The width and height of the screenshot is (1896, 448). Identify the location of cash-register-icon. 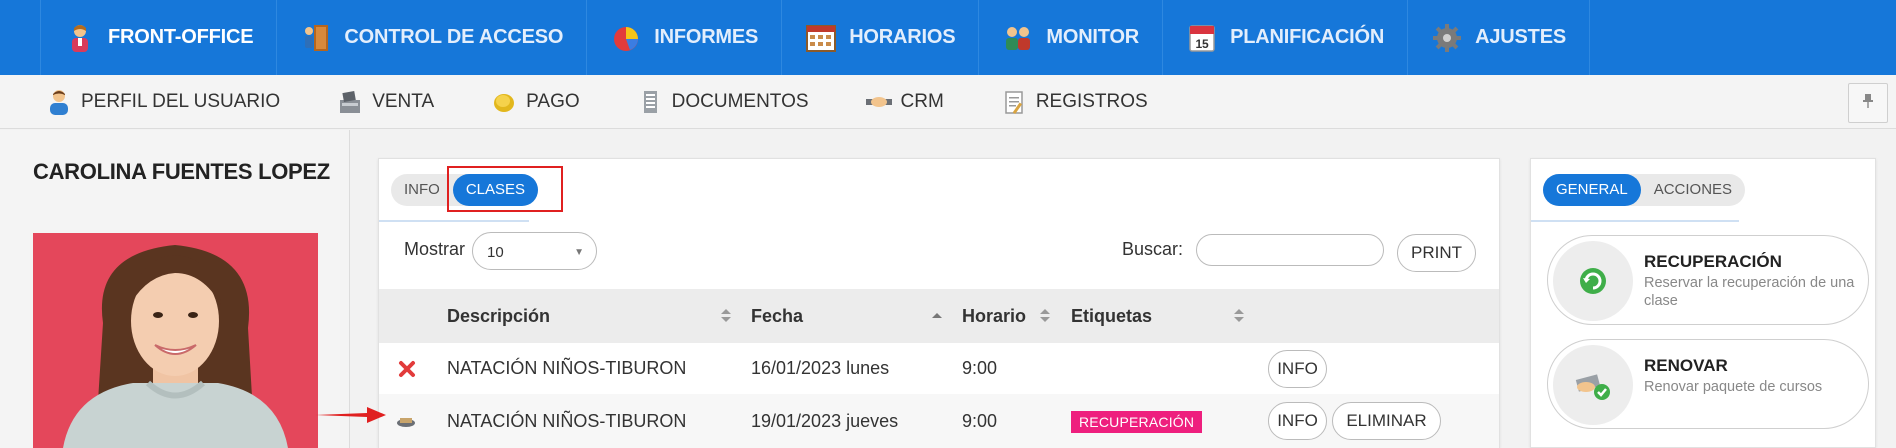
(350, 102).